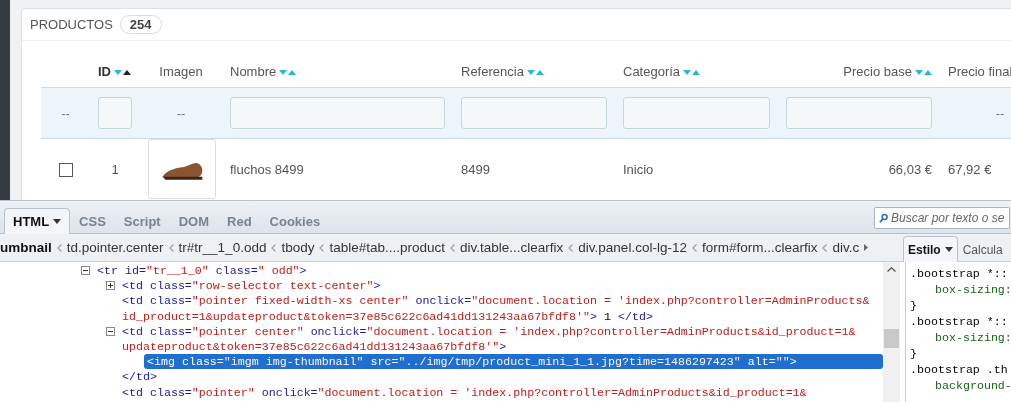 The height and width of the screenshot is (402, 1011). Describe the element at coordinates (298, 247) in the screenshot. I see `breadcrumb-item: tbody` at that location.